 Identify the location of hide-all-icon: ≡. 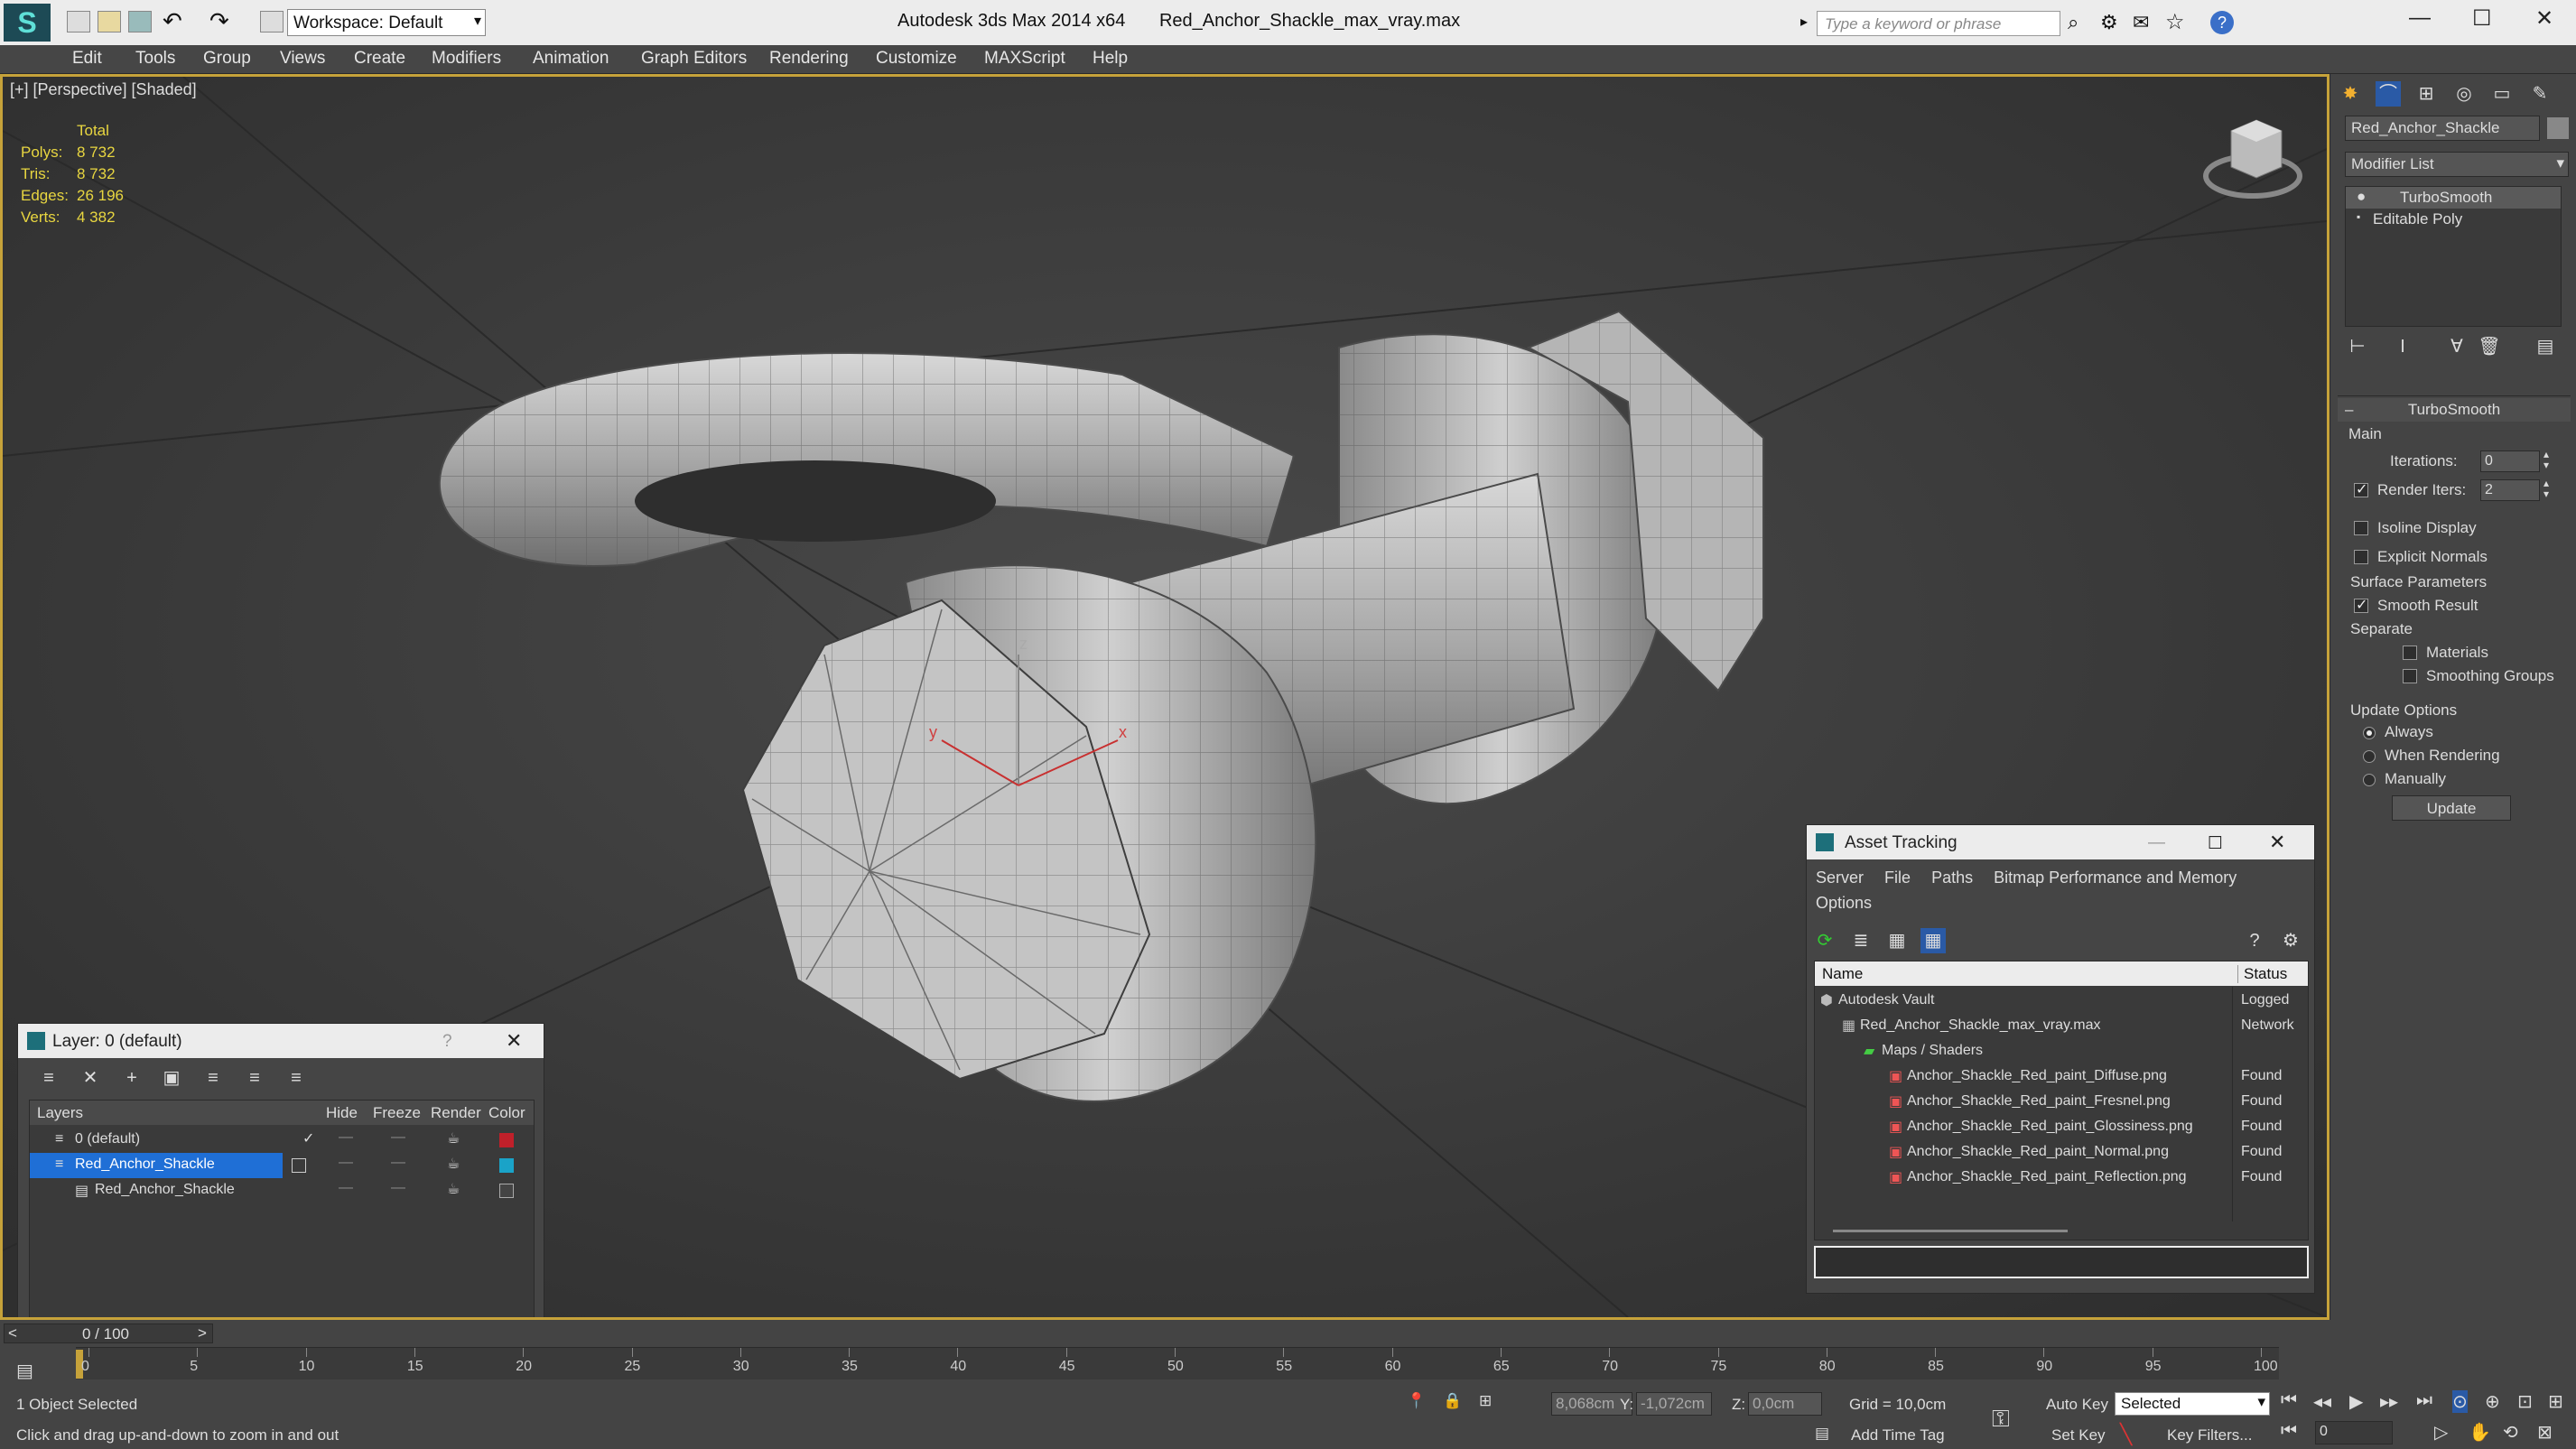
(254, 1078).